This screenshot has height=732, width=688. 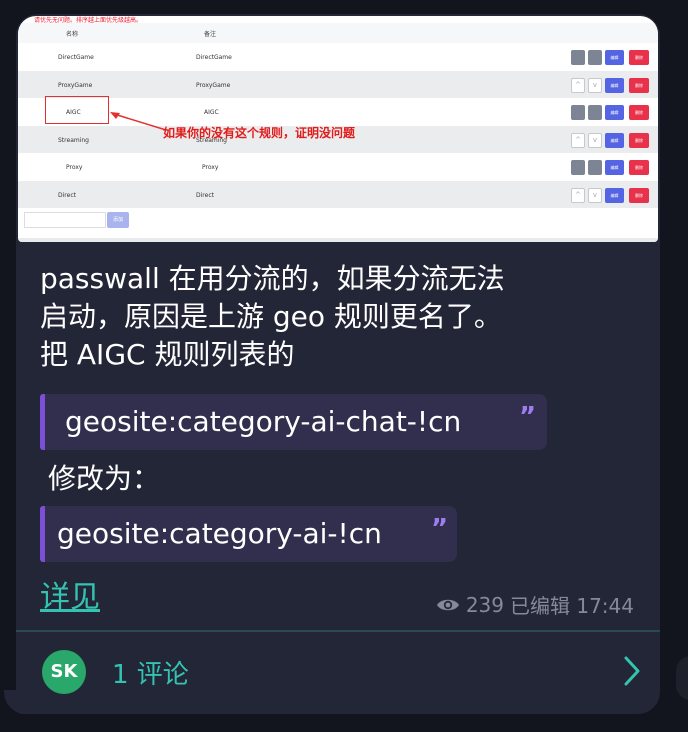 I want to click on eye-icon, so click(x=447, y=604).